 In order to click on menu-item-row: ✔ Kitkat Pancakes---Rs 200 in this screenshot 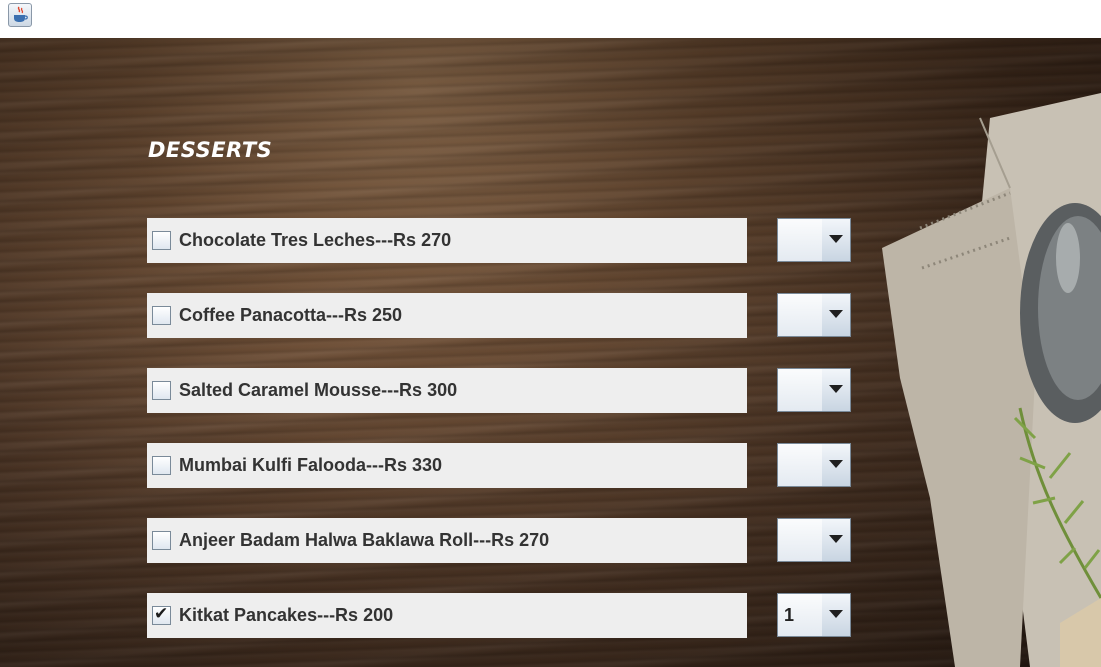, I will do `click(447, 615)`.